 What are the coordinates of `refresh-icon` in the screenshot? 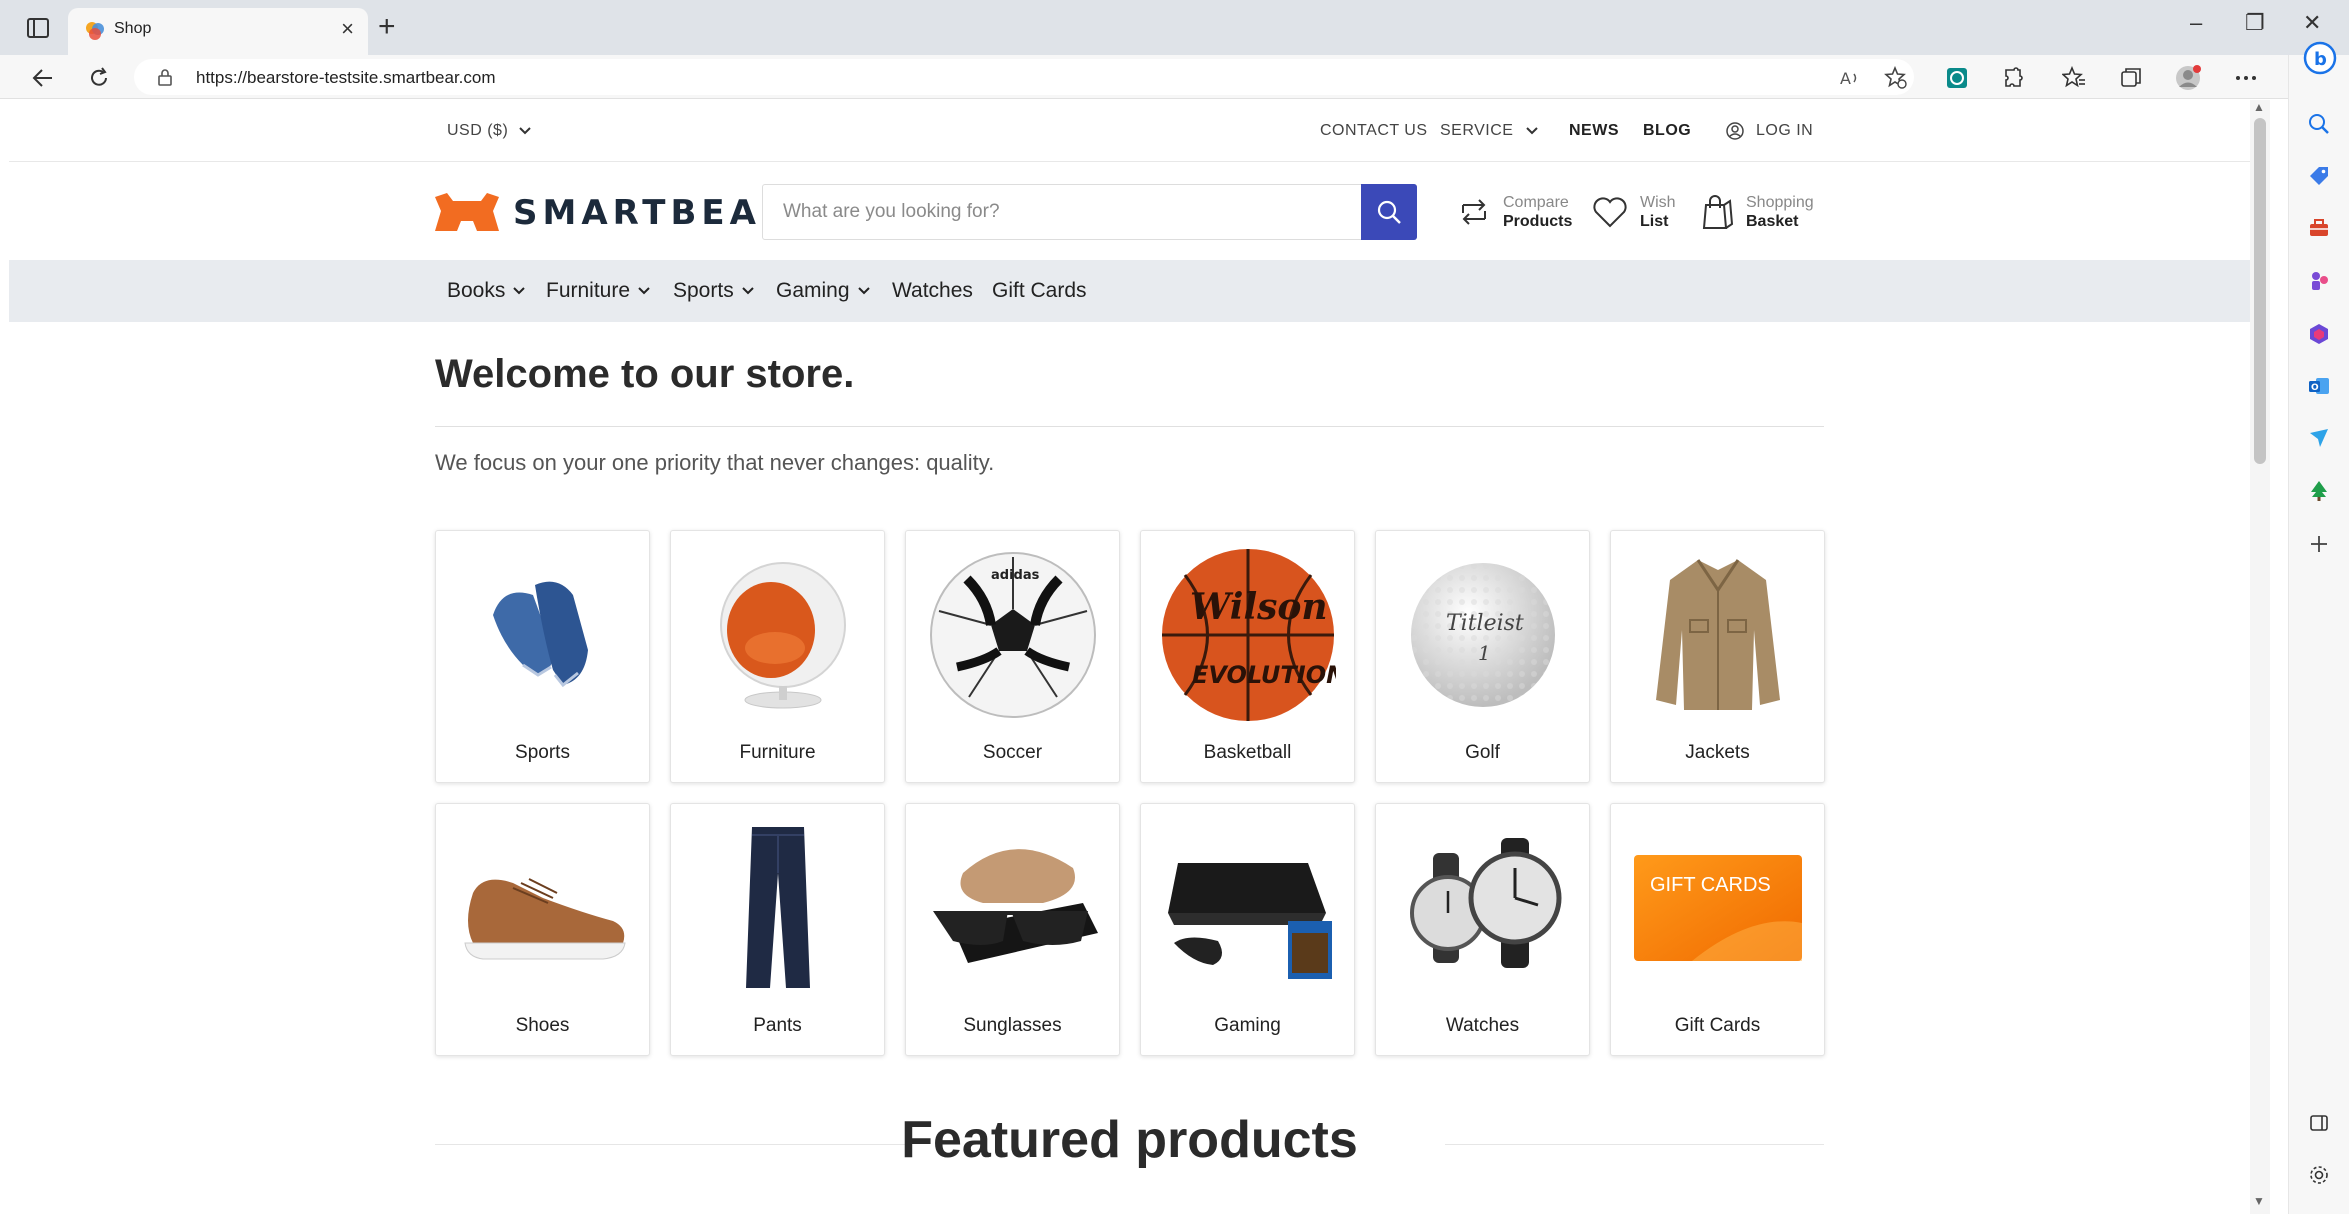 It's located at (99, 78).